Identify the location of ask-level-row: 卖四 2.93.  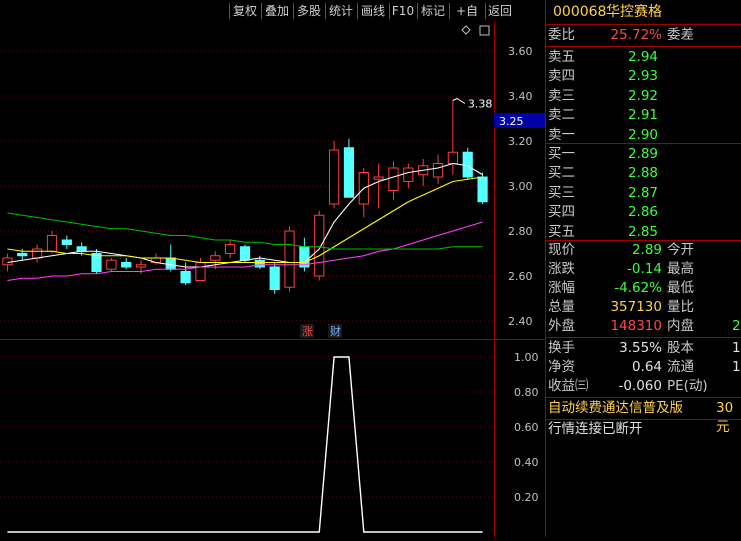
(643, 76).